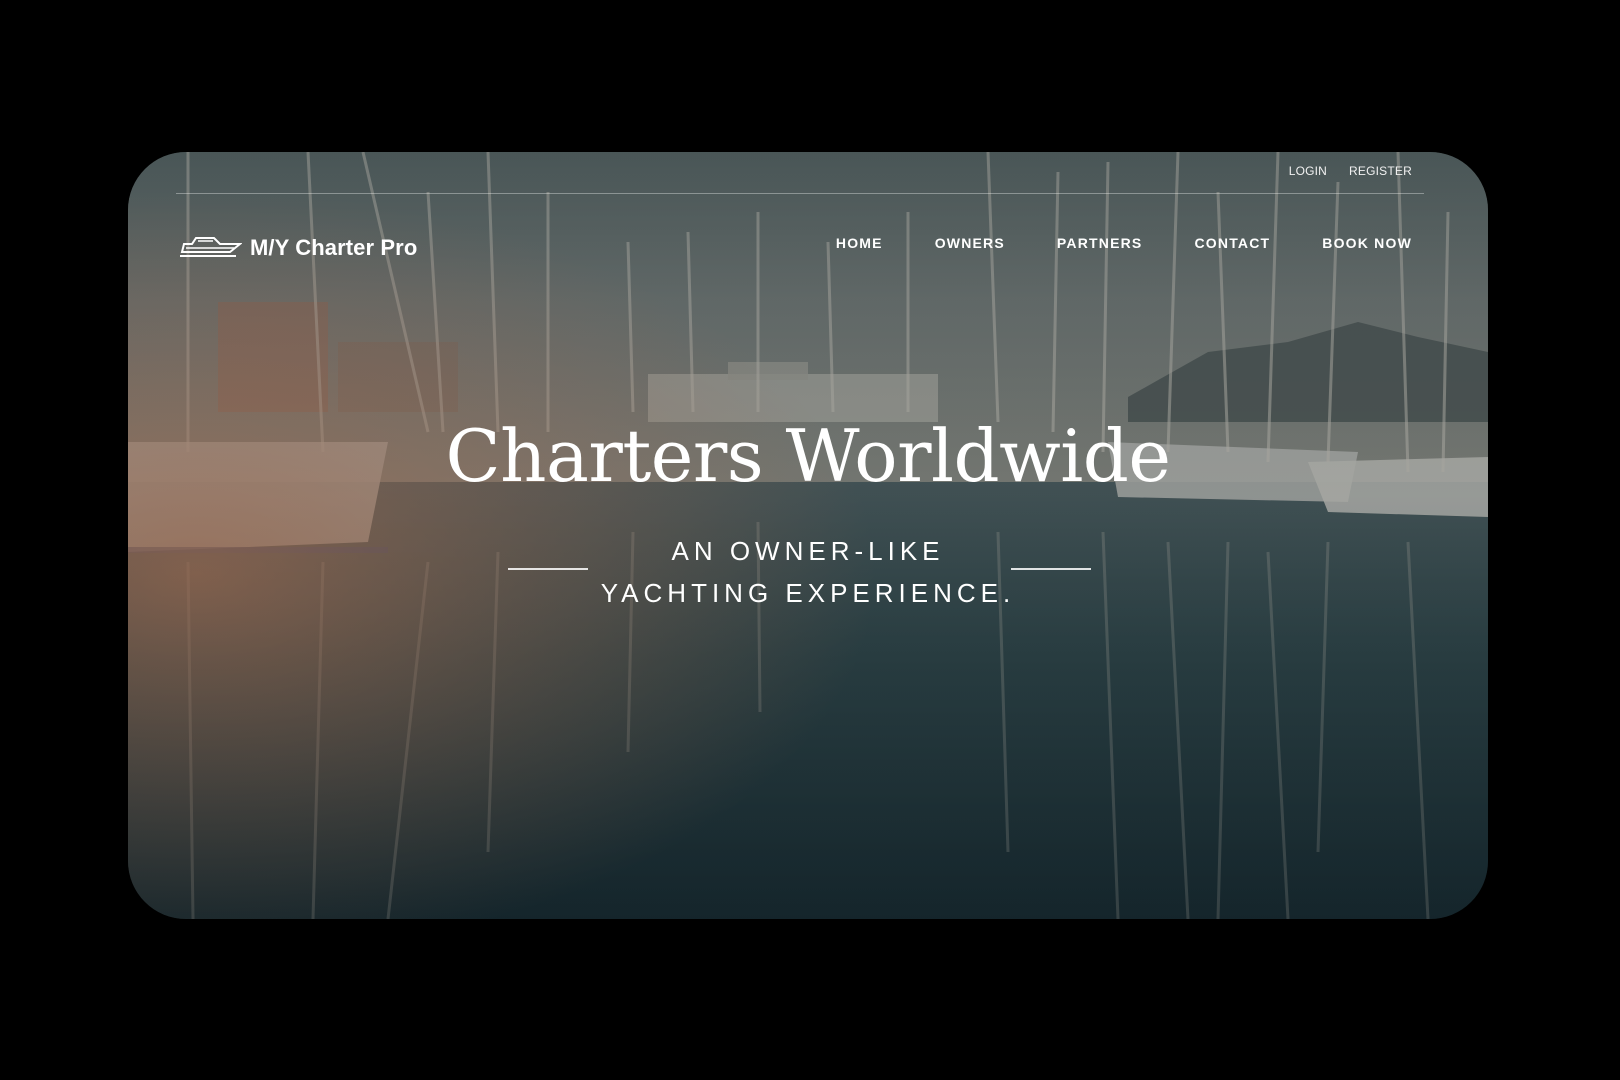 The height and width of the screenshot is (1080, 1620). Describe the element at coordinates (808, 593) in the screenshot. I see `hero-subtitle-line-2: YACHTING EXPERIENCE.` at that location.